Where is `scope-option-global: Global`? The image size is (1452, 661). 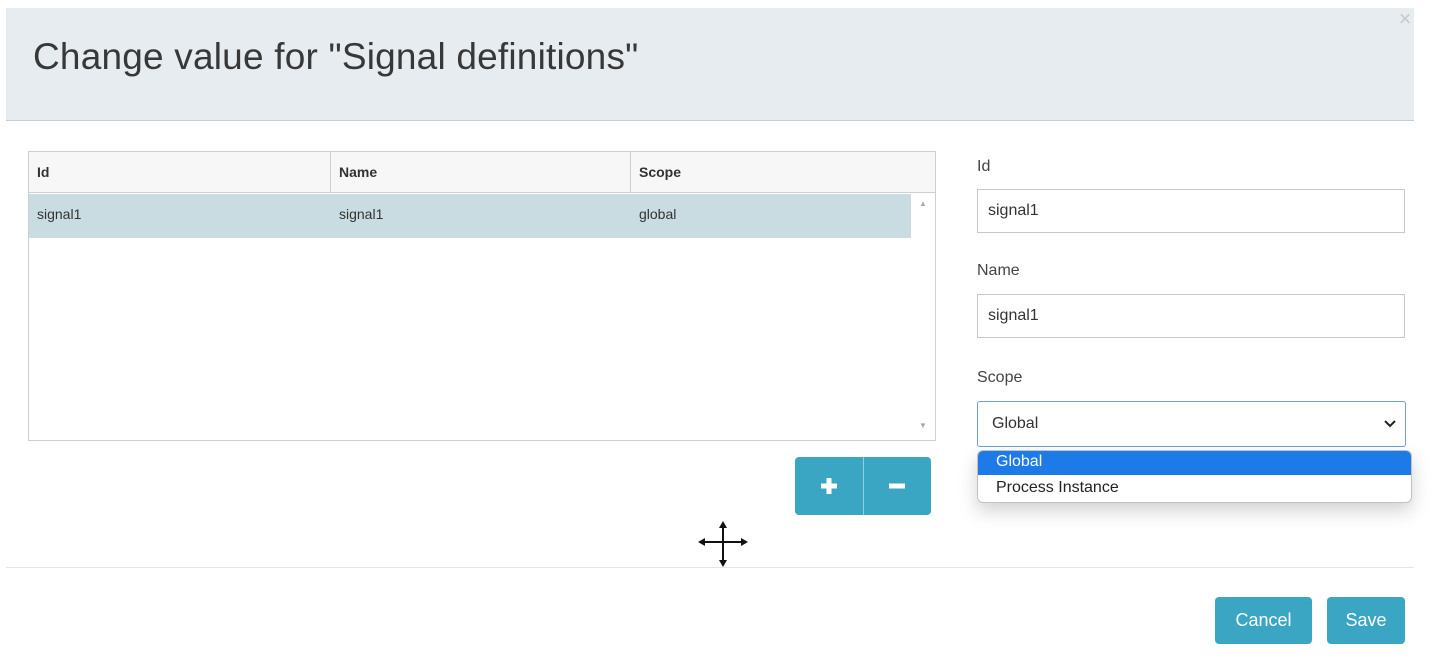
scope-option-global: Global is located at coordinates (1194, 463).